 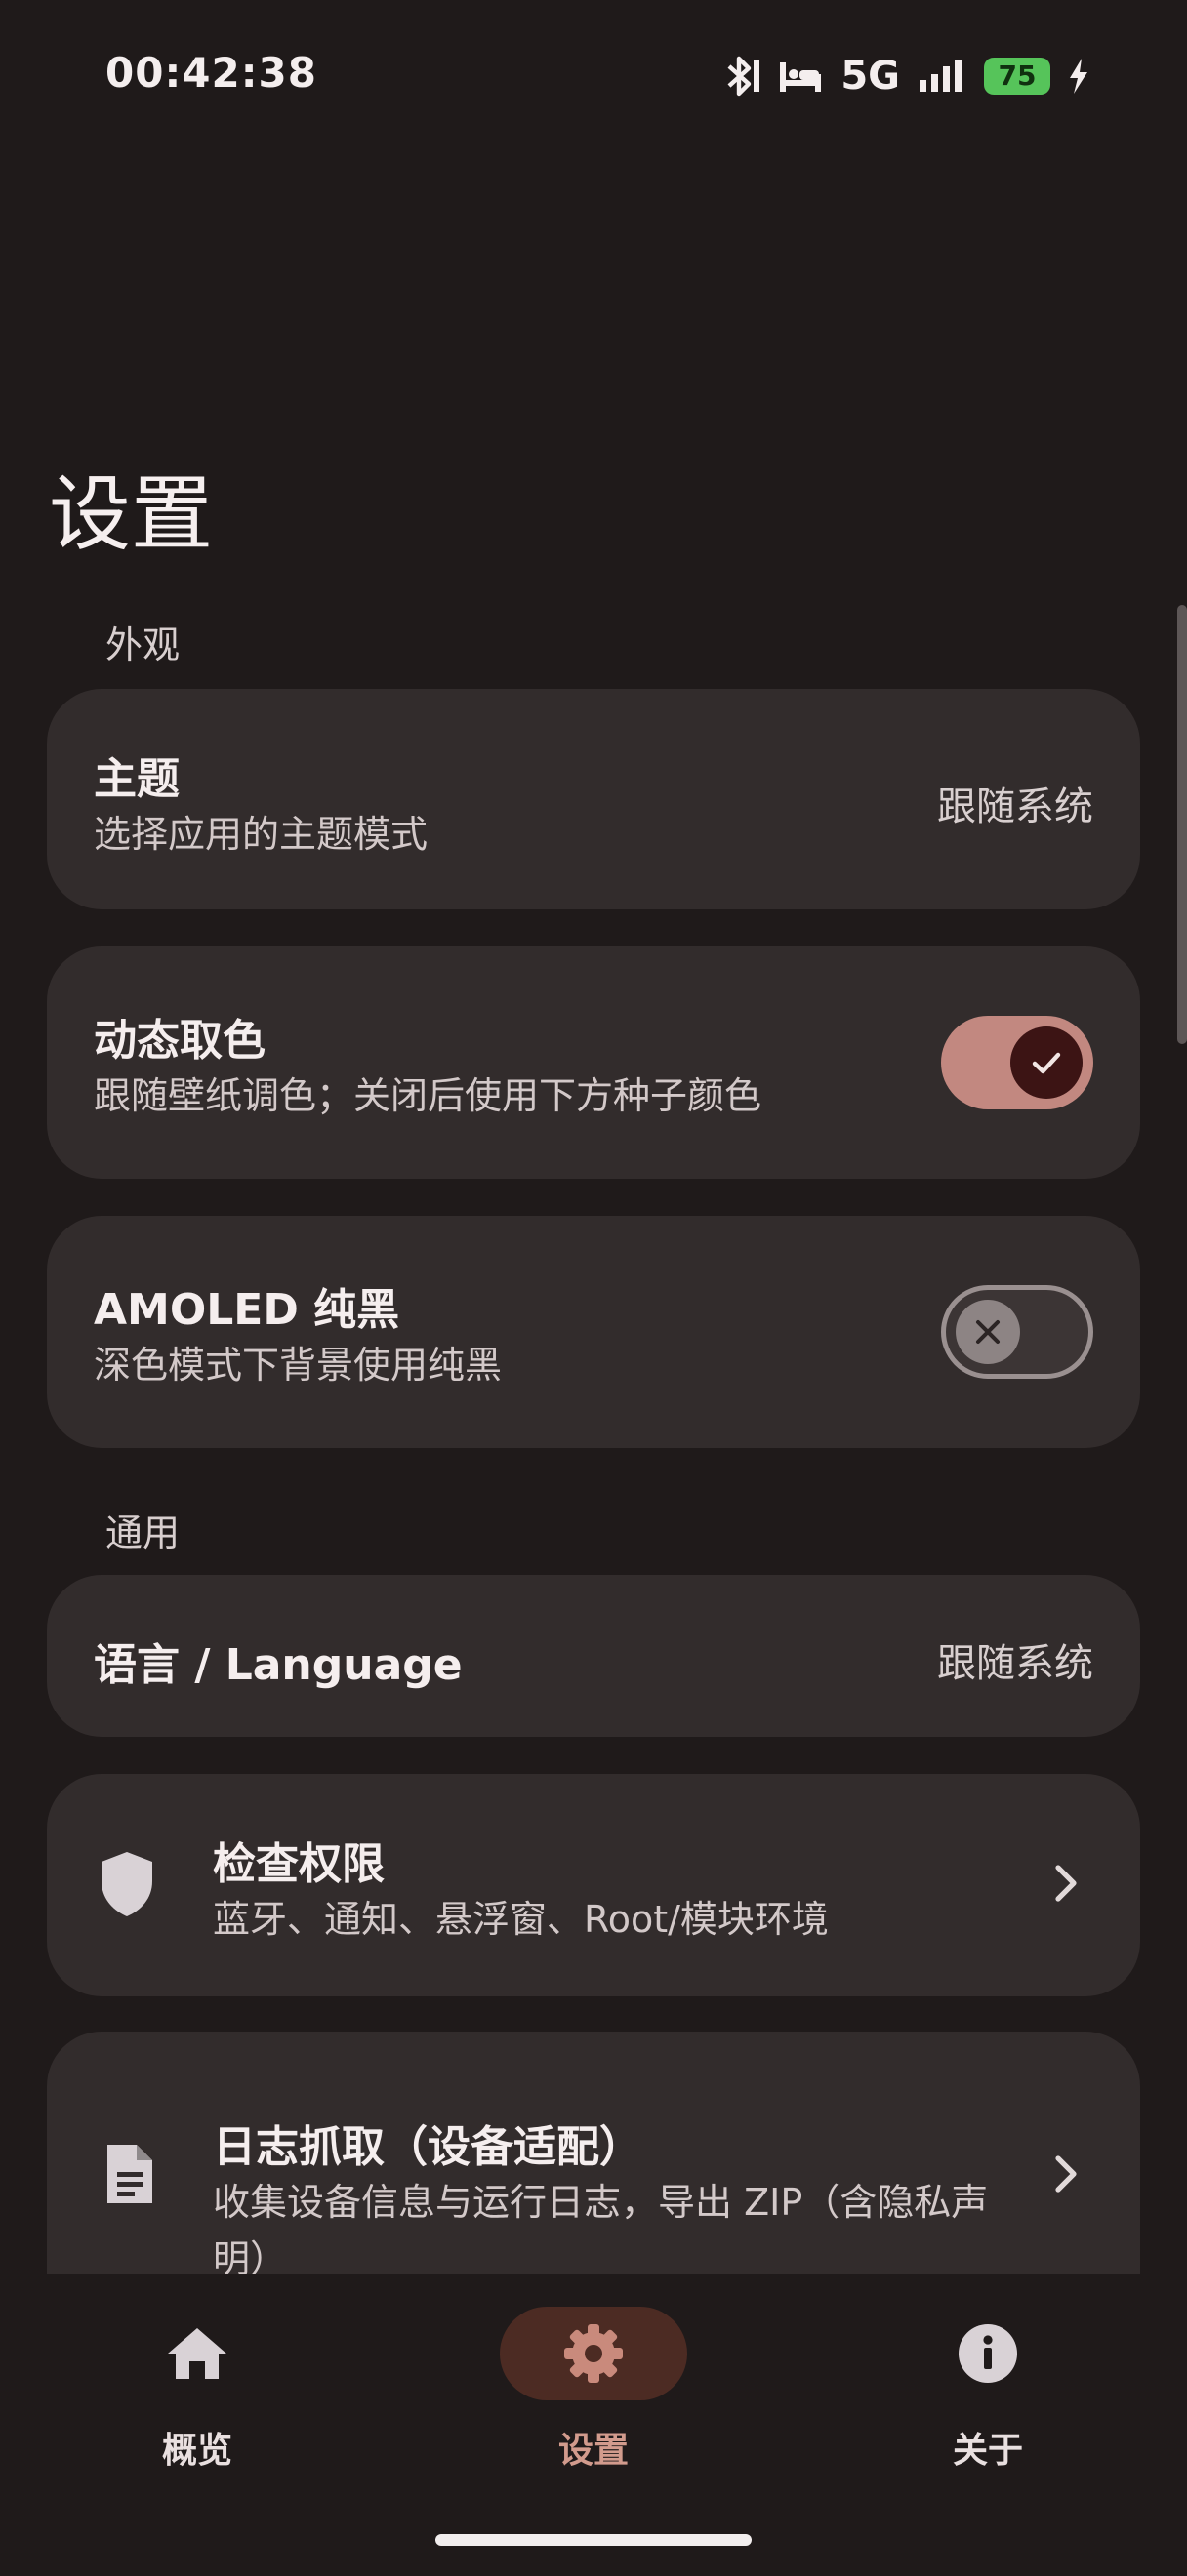 I want to click on amoled-title: AMOLED 纯黑, so click(x=247, y=1310).